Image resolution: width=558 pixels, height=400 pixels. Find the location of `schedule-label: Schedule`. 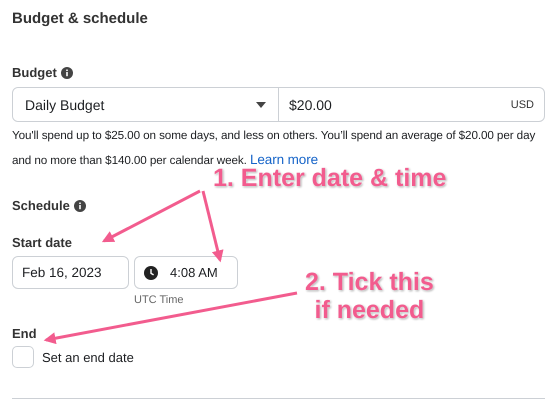

schedule-label: Schedule is located at coordinates (41, 205).